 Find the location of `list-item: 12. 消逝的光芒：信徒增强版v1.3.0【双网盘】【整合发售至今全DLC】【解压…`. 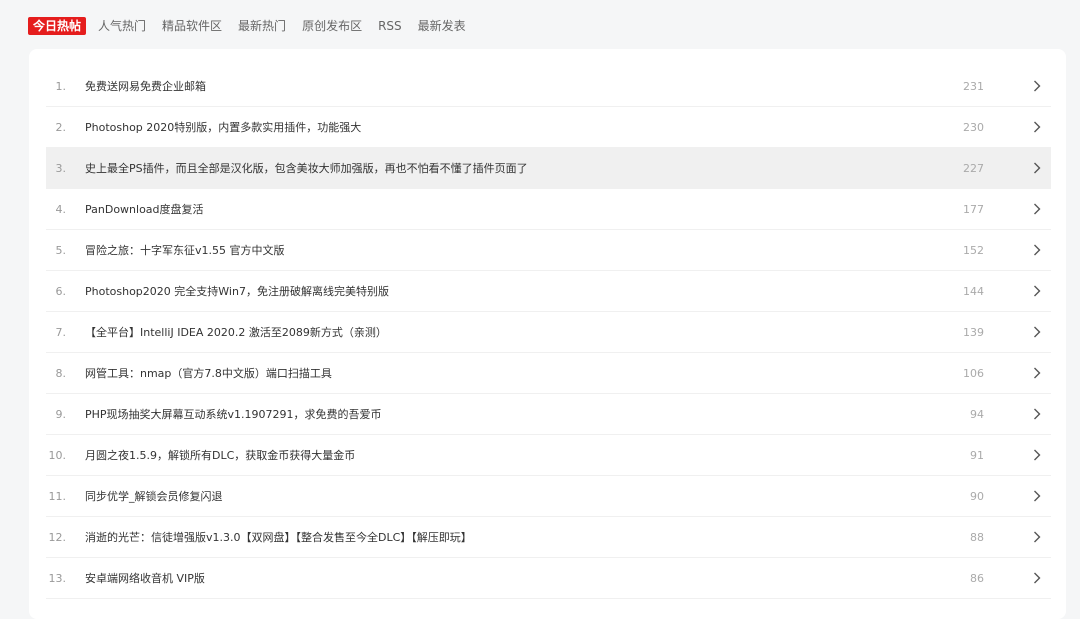

list-item: 12. 消逝的光芒：信徒增强版v1.3.0【双网盘】【整合发售至今全DLC】【解压… is located at coordinates (548, 537).